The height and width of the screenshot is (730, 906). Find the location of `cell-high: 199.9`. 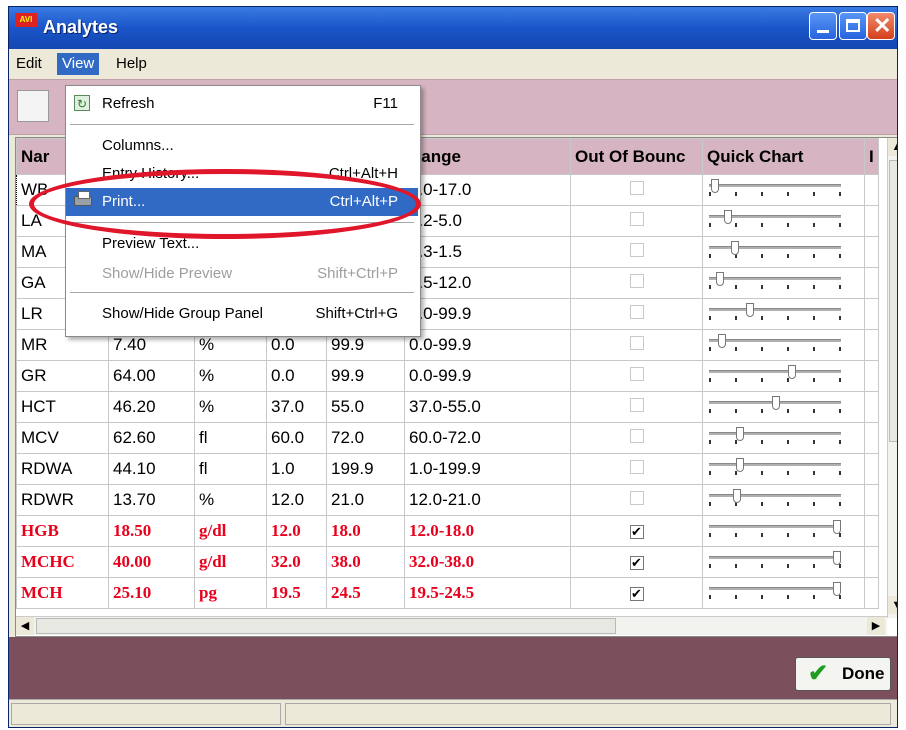

cell-high: 199.9 is located at coordinates (365, 469).